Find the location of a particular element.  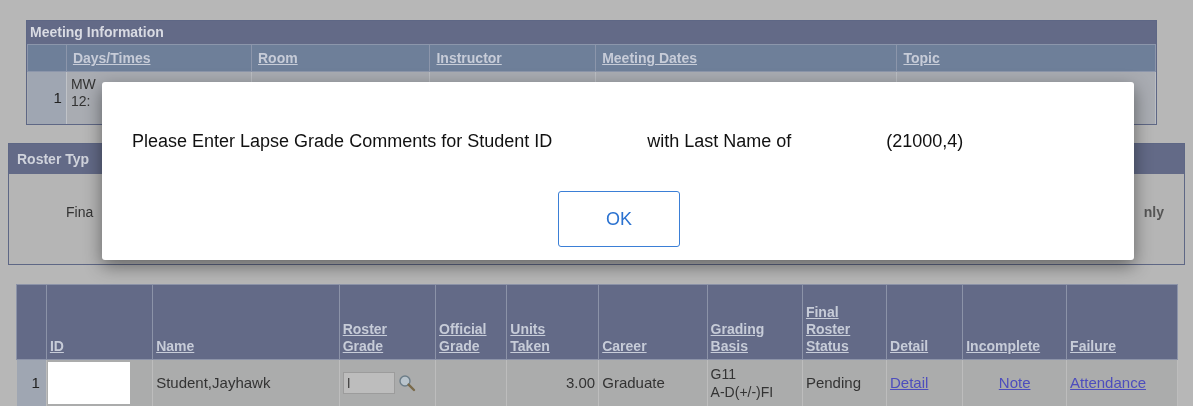

table-cell: Student,Jayhawk is located at coordinates (213, 382).